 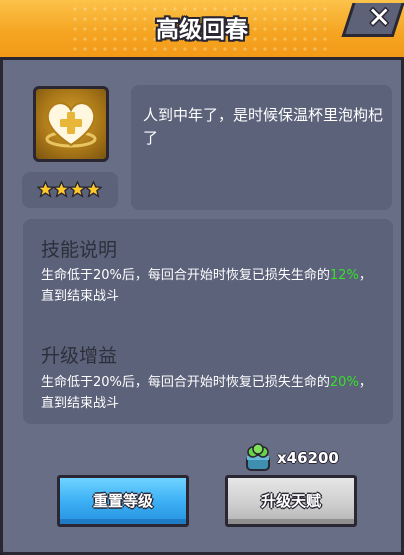 I want to click on skill-info-text-pre: 生命低于20%后，每回合开始时恢复已损失生命的, so click(x=185, y=275).